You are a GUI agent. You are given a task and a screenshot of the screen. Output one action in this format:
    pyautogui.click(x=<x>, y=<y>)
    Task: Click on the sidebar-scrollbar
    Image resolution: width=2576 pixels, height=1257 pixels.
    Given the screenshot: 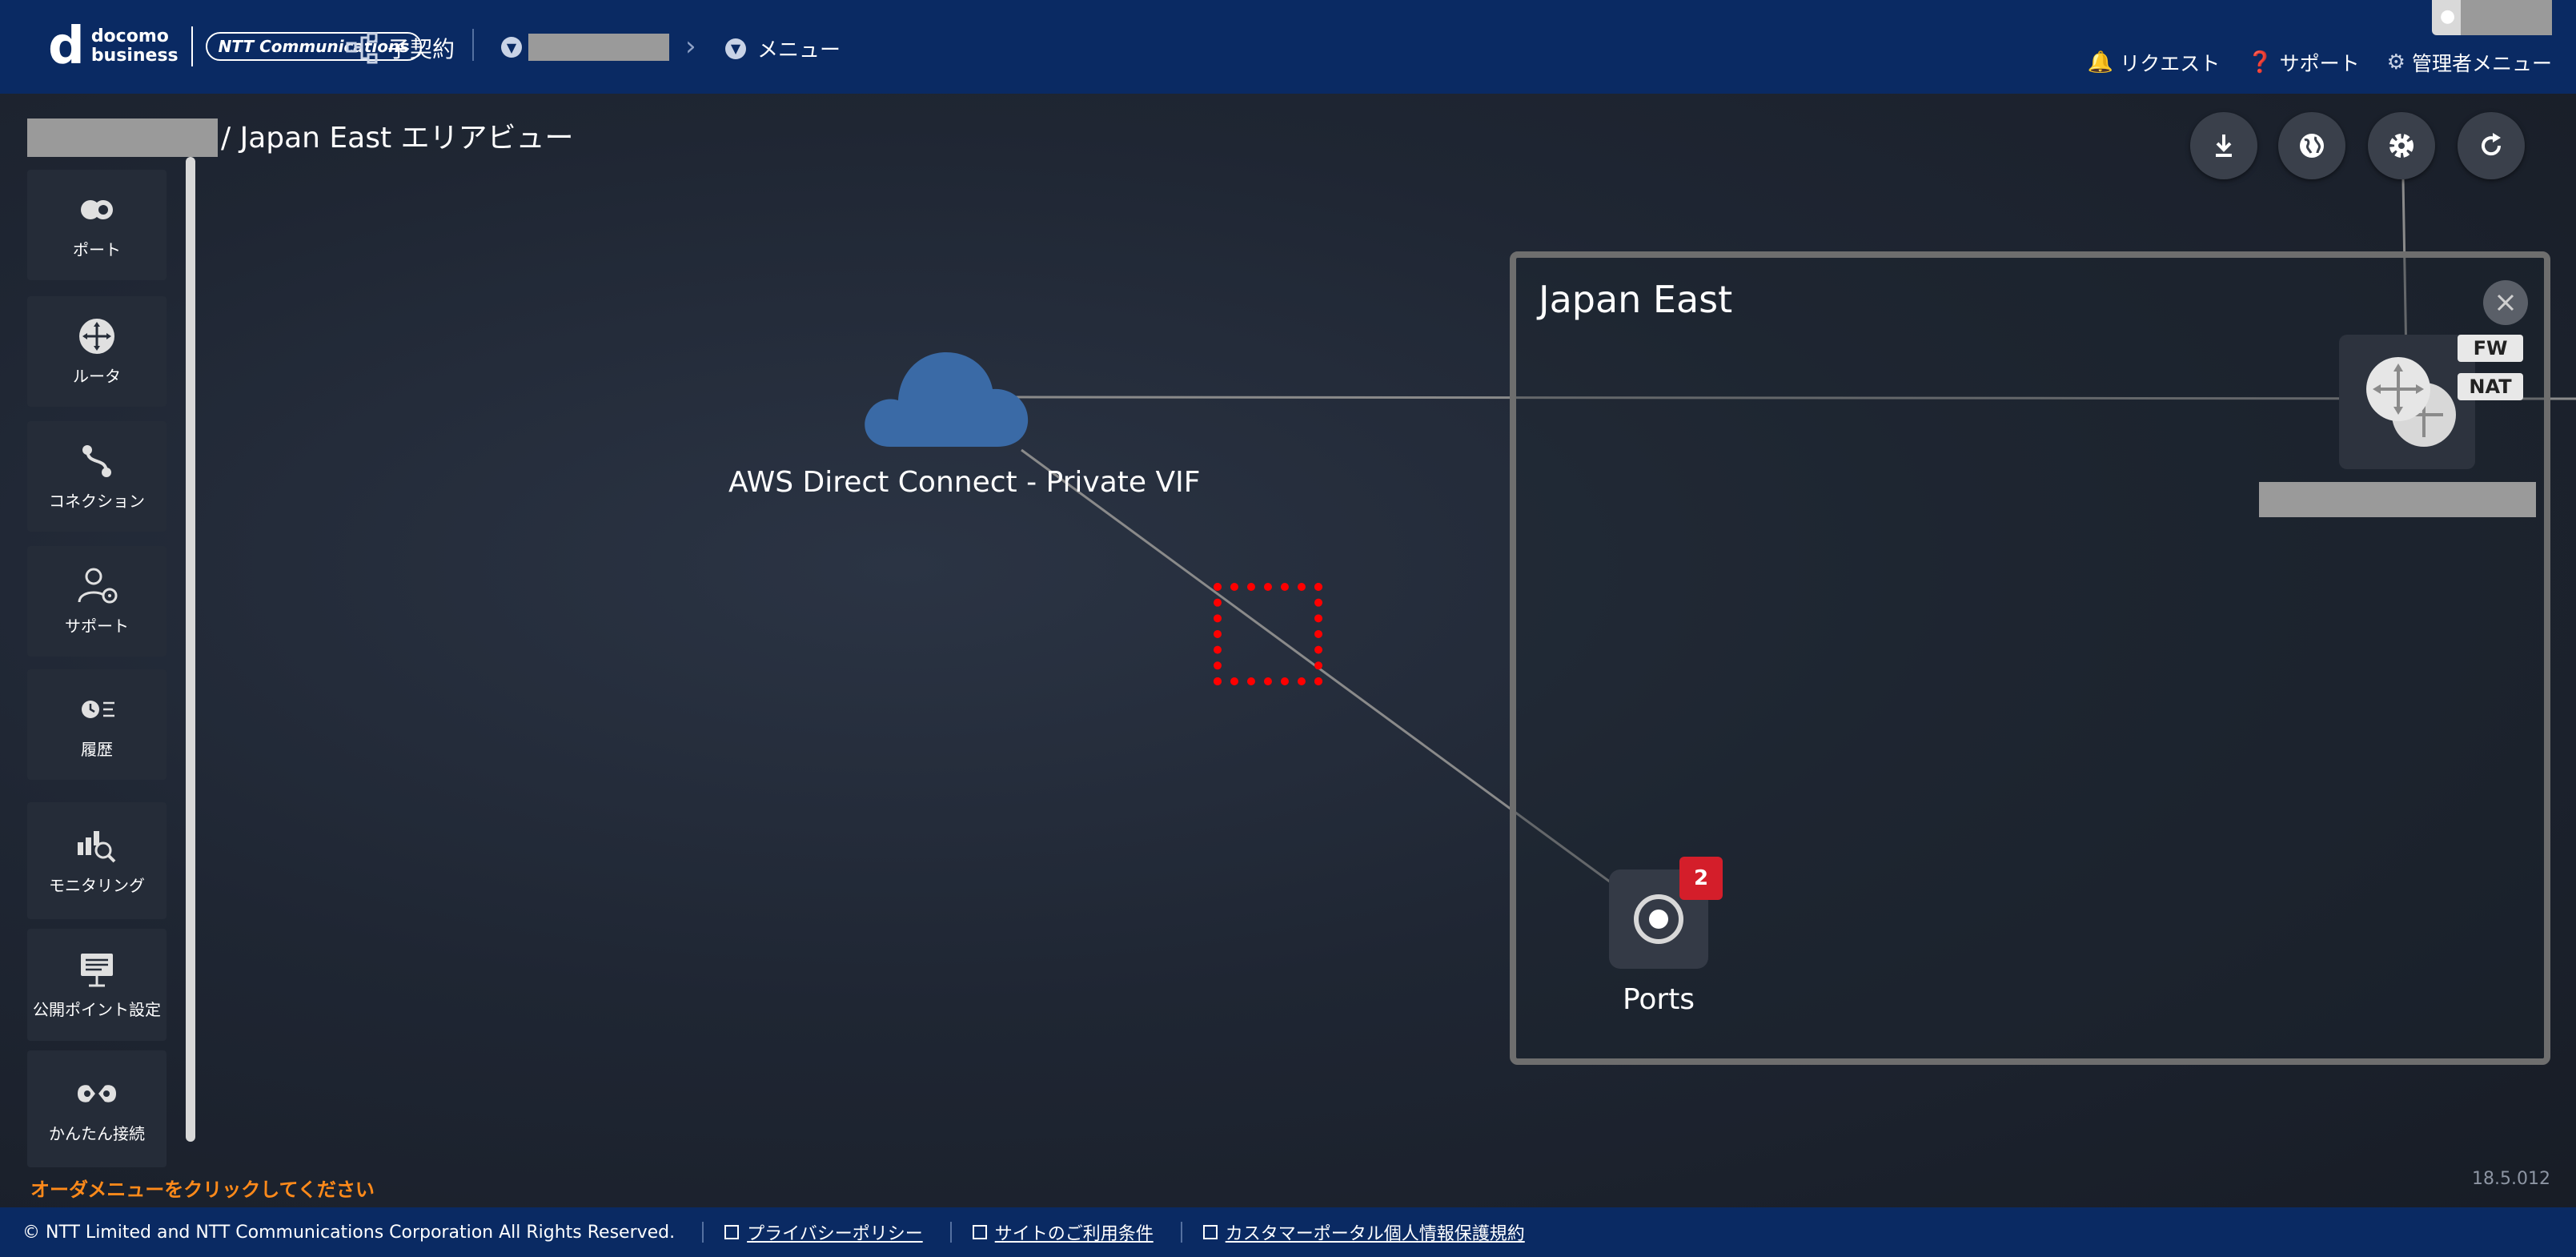 What is the action you would take?
    pyautogui.click(x=190, y=649)
    